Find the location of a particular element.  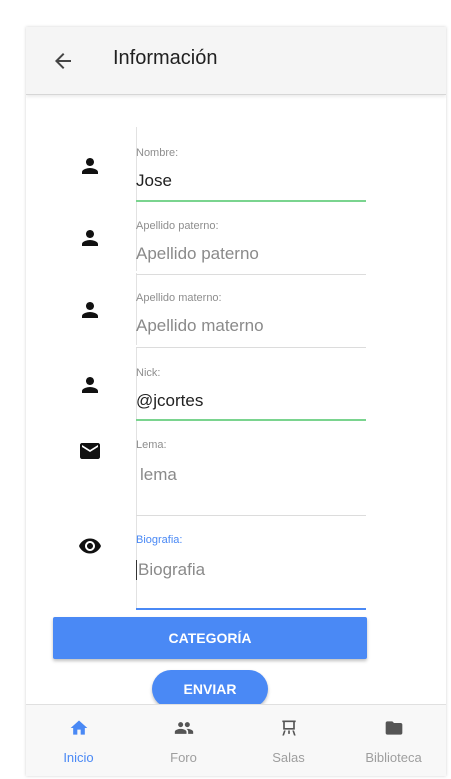

apellido-paterno-label: Apellido paterno: is located at coordinates (177, 226).